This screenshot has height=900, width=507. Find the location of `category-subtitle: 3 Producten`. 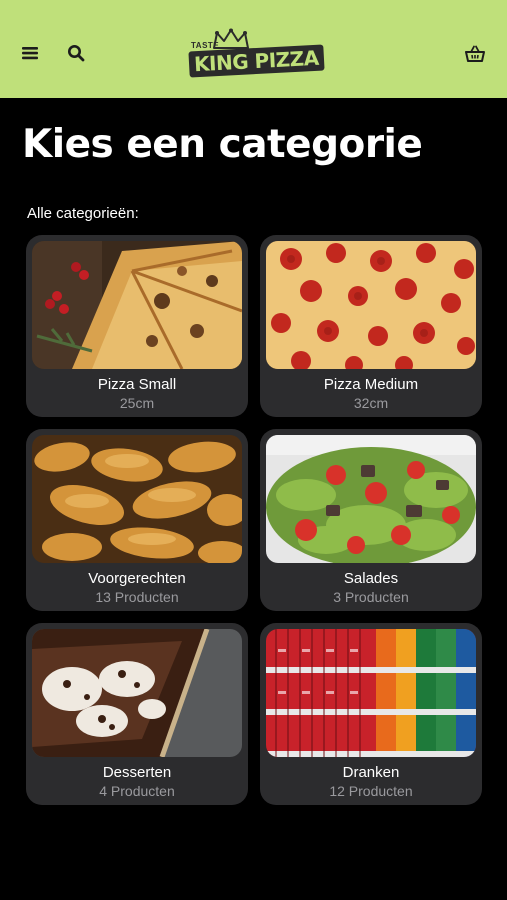

category-subtitle: 3 Producten is located at coordinates (371, 597).